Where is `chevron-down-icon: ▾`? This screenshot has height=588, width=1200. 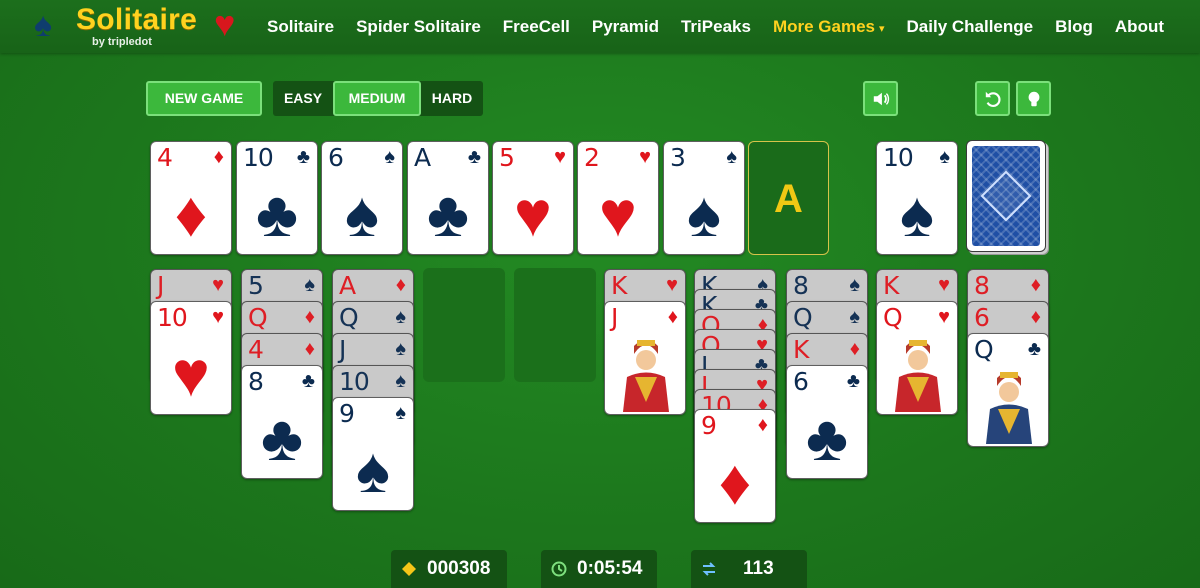
chevron-down-icon: ▾ is located at coordinates (881, 28).